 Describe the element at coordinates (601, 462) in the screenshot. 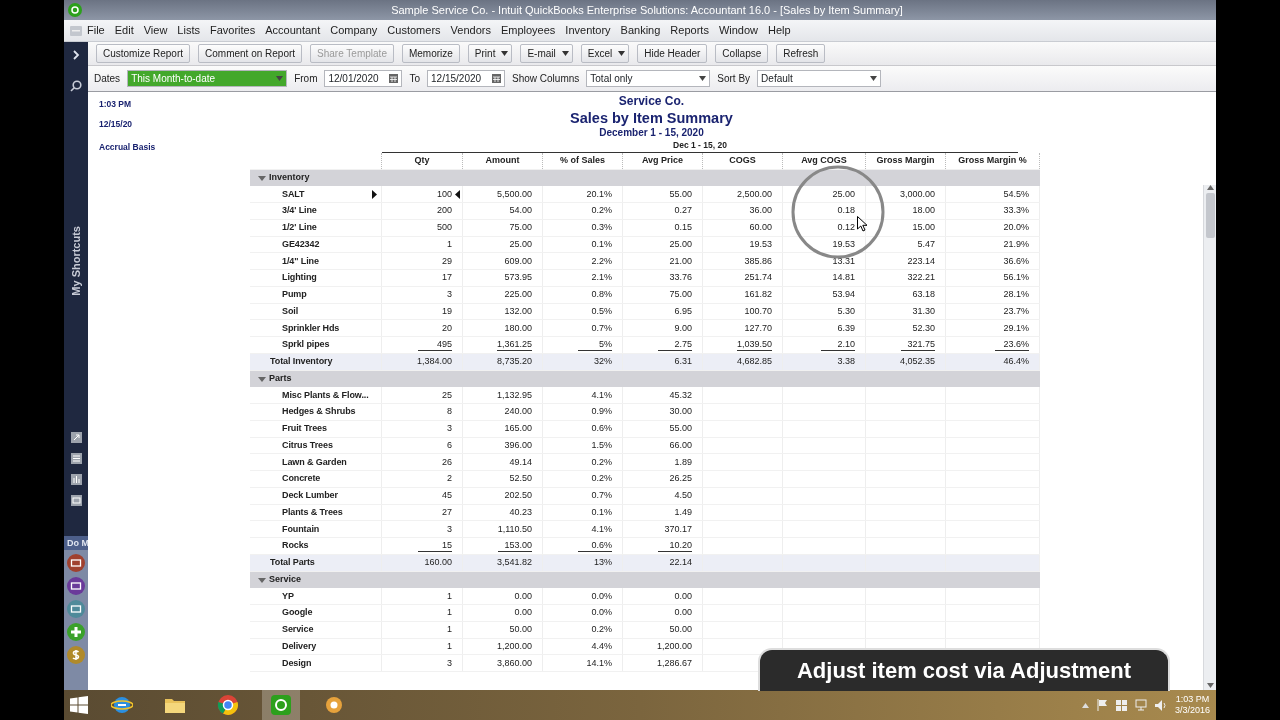

I see `table-cell-text: 0.2%` at that location.